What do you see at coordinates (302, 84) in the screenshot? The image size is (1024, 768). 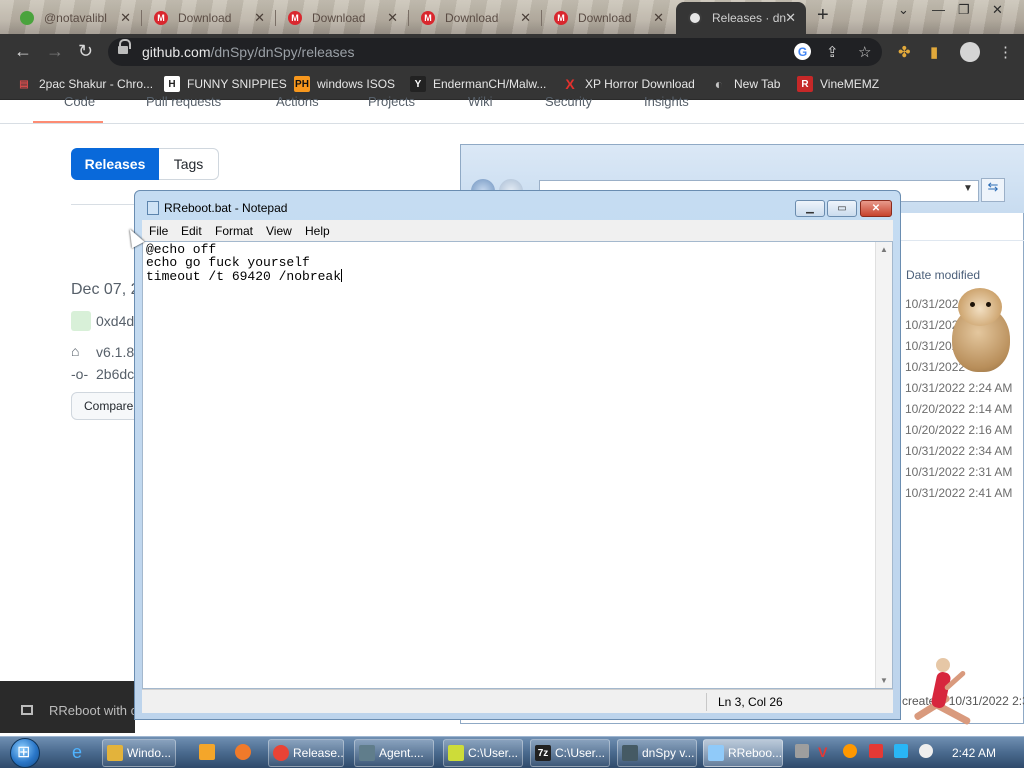 I see `bookmark-icon: PH` at bounding box center [302, 84].